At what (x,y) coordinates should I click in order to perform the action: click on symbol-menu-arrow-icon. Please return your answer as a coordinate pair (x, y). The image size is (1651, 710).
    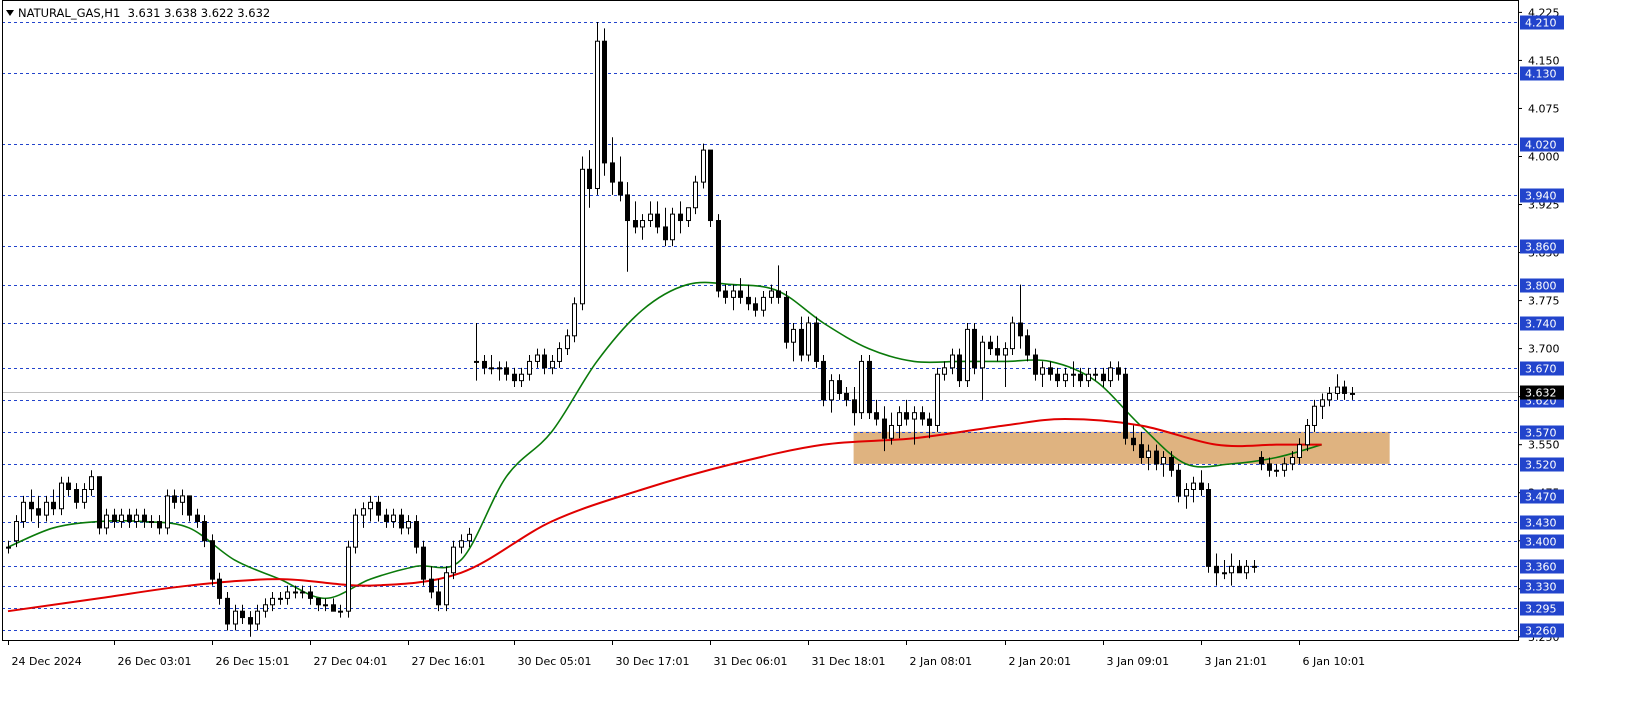
    Looking at the image, I should click on (10, 13).